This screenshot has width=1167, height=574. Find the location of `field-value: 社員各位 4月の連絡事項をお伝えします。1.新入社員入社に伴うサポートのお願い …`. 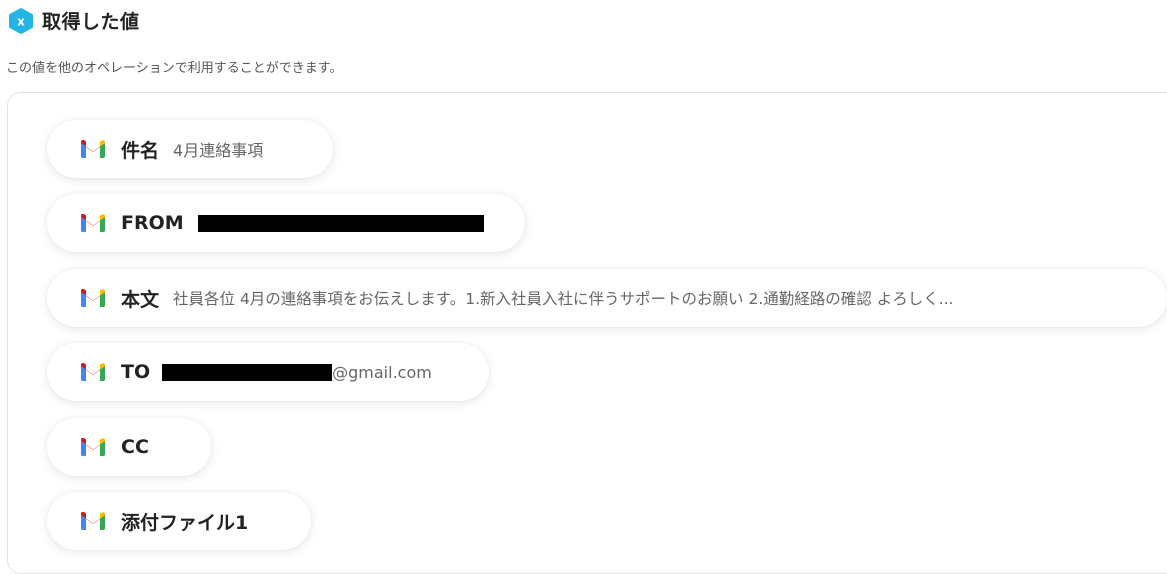

field-value: 社員各位 4月の連絡事項をお伝えします。1.新入社員入社に伴うサポートのお願い … is located at coordinates (563, 299).